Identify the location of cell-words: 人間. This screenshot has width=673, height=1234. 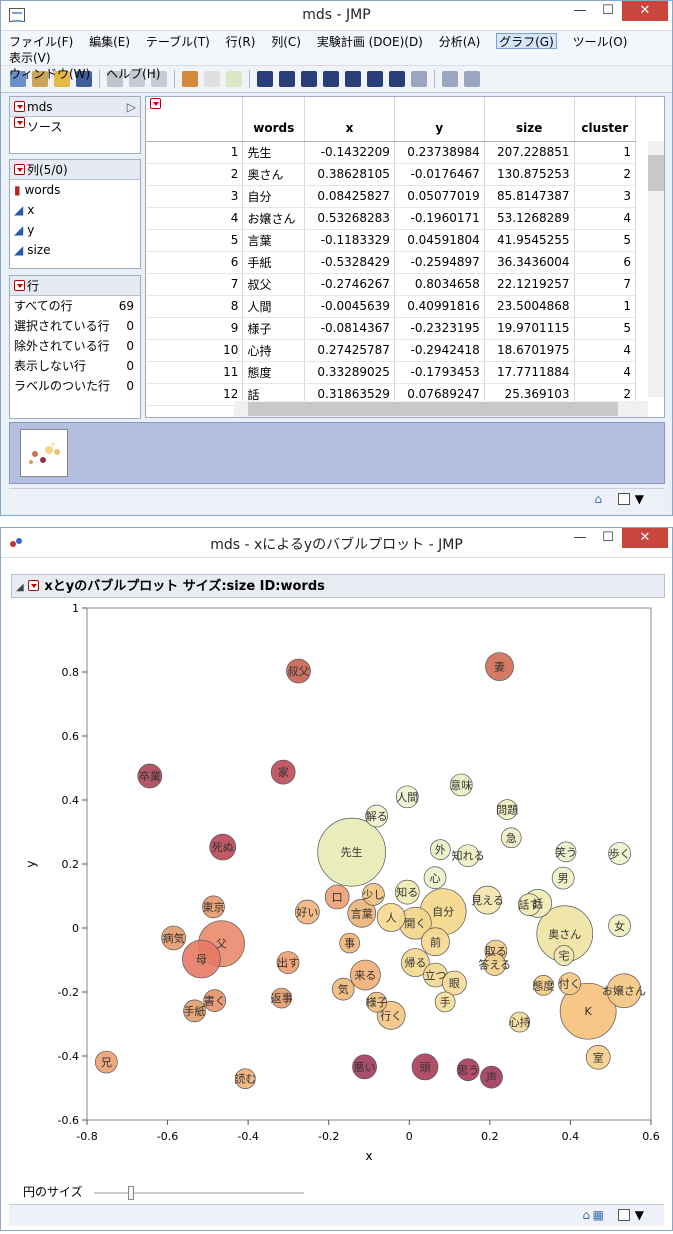
(274, 306).